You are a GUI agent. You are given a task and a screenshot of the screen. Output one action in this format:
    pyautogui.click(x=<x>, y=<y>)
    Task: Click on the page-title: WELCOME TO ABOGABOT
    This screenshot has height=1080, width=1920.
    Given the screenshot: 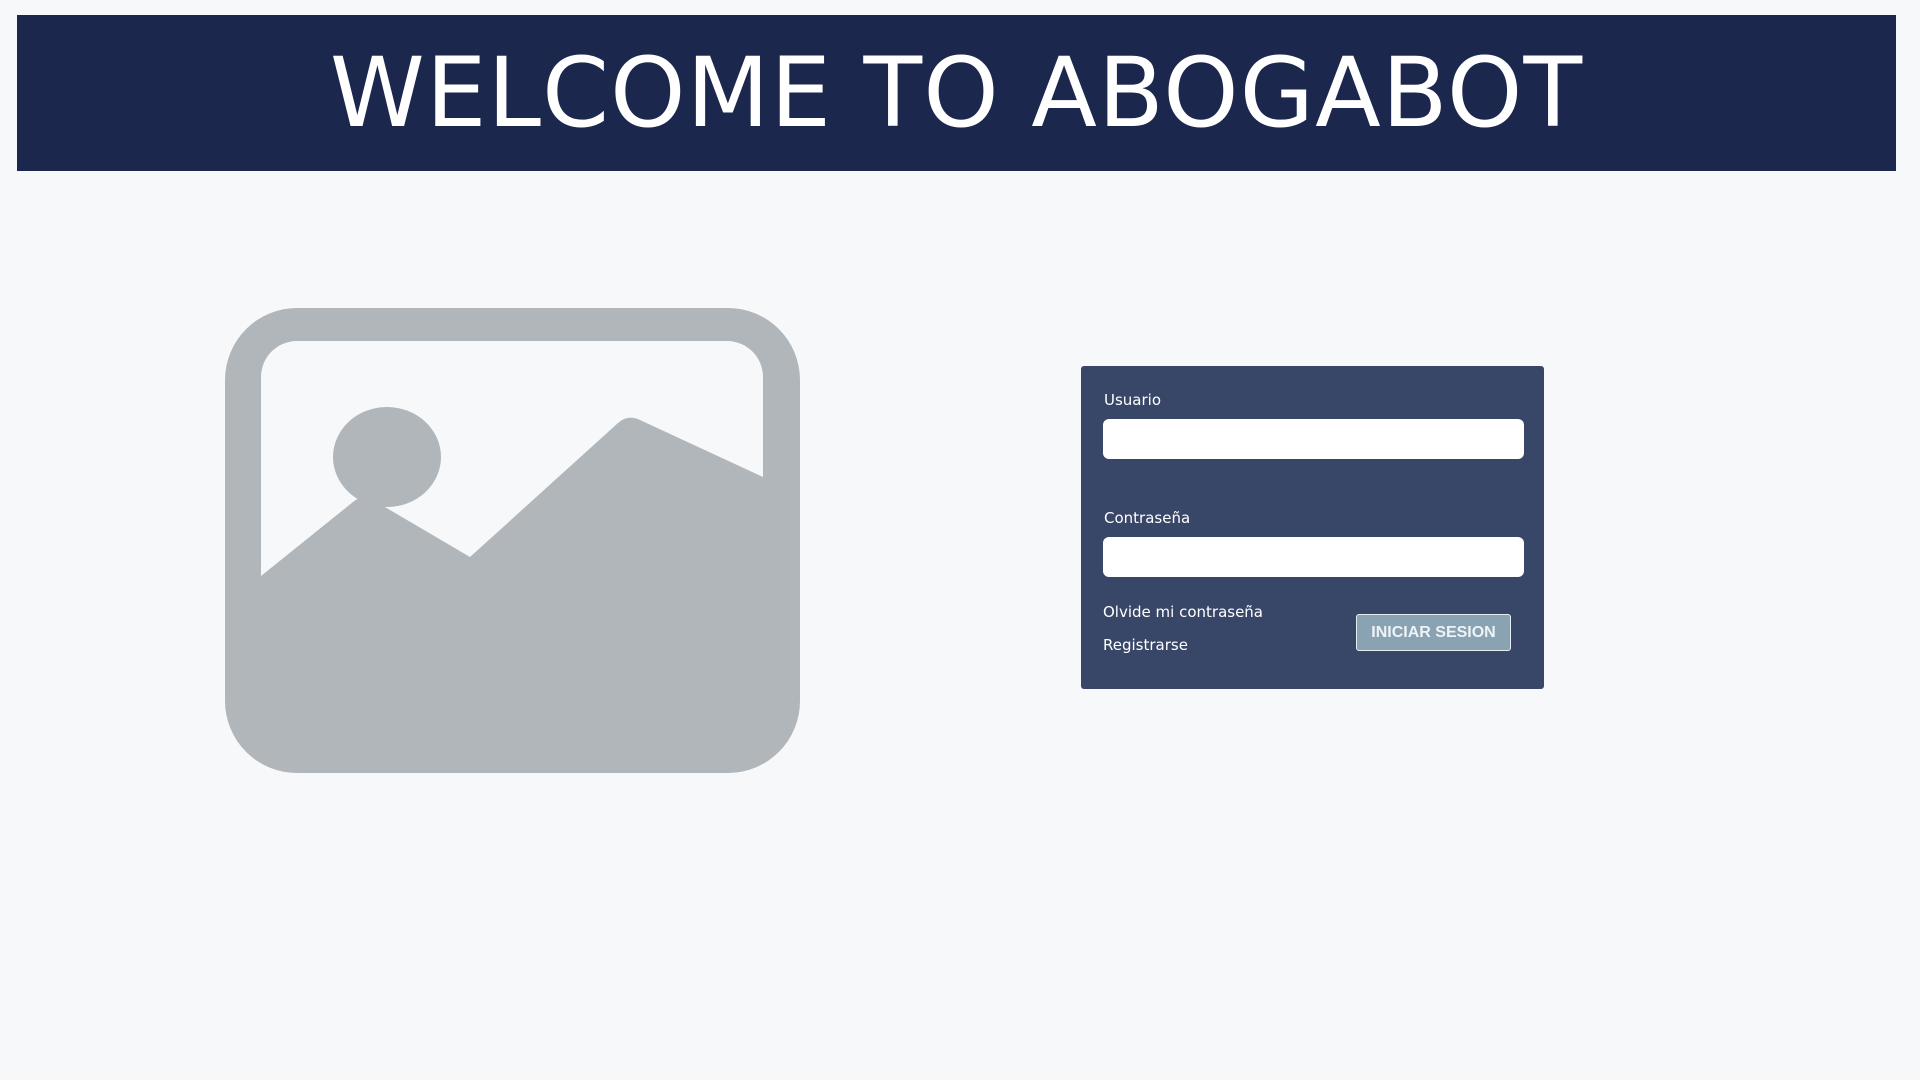 What is the action you would take?
    pyautogui.click(x=956, y=93)
    